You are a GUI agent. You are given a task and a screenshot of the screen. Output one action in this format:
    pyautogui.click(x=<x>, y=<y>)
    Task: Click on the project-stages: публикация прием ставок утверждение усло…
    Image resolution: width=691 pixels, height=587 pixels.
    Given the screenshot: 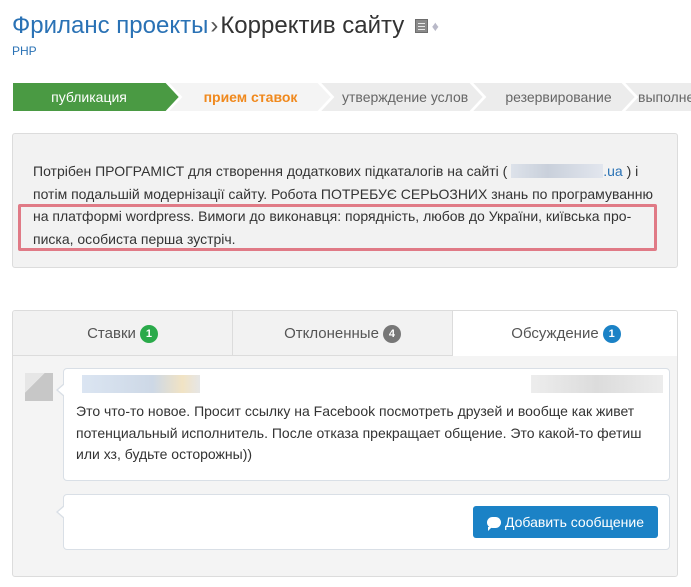 What is the action you would take?
    pyautogui.click(x=351, y=97)
    